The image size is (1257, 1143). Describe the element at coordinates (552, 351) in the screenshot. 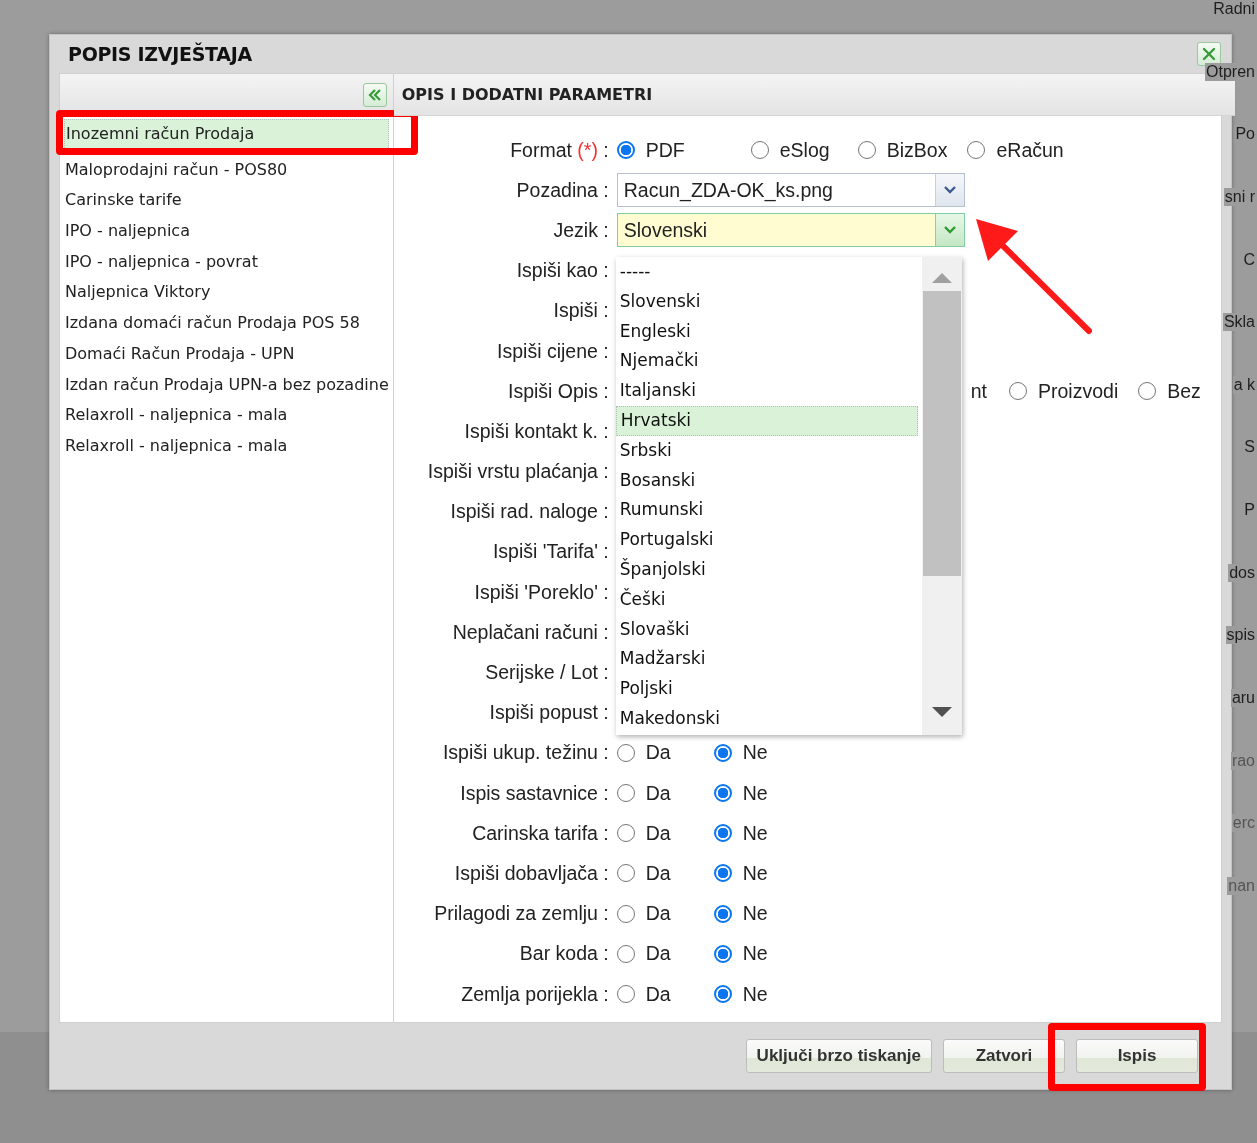

I see `field-label: Ispiši cijene :` at that location.